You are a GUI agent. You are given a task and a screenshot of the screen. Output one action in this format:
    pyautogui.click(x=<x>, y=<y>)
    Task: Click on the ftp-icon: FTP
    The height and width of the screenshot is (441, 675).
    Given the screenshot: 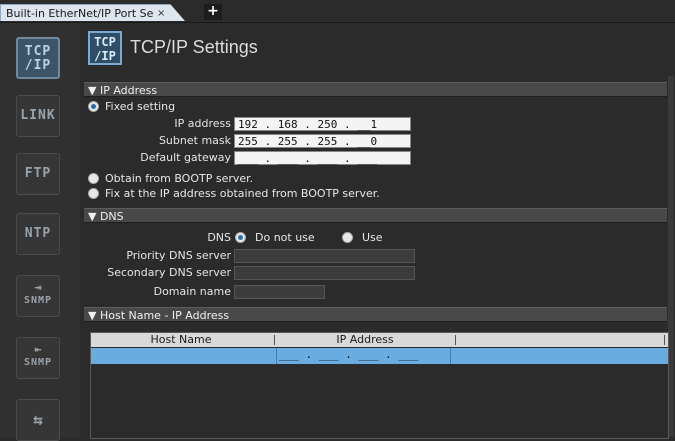 What is the action you would take?
    pyautogui.click(x=38, y=173)
    